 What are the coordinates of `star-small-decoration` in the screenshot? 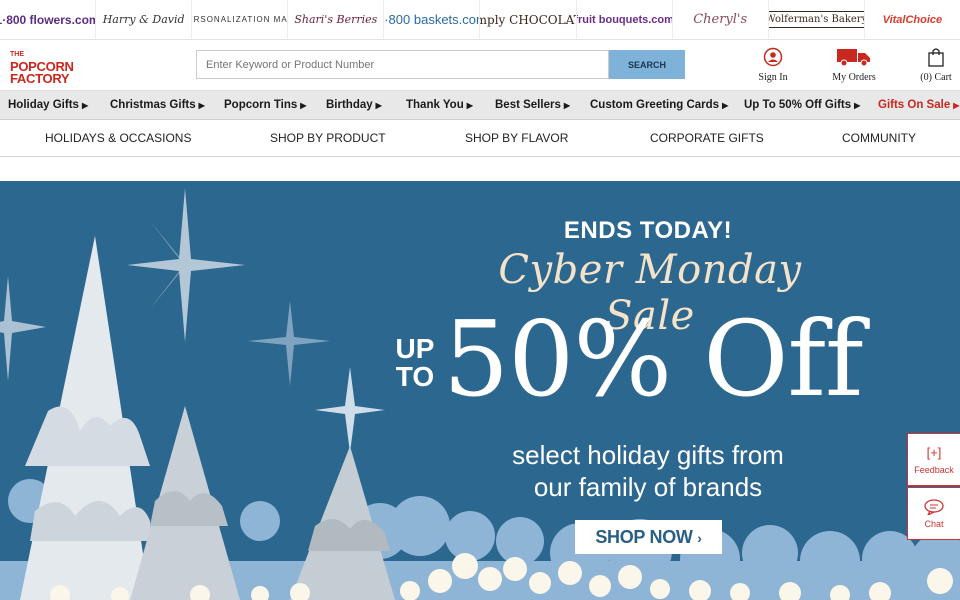 It's located at (289, 343).